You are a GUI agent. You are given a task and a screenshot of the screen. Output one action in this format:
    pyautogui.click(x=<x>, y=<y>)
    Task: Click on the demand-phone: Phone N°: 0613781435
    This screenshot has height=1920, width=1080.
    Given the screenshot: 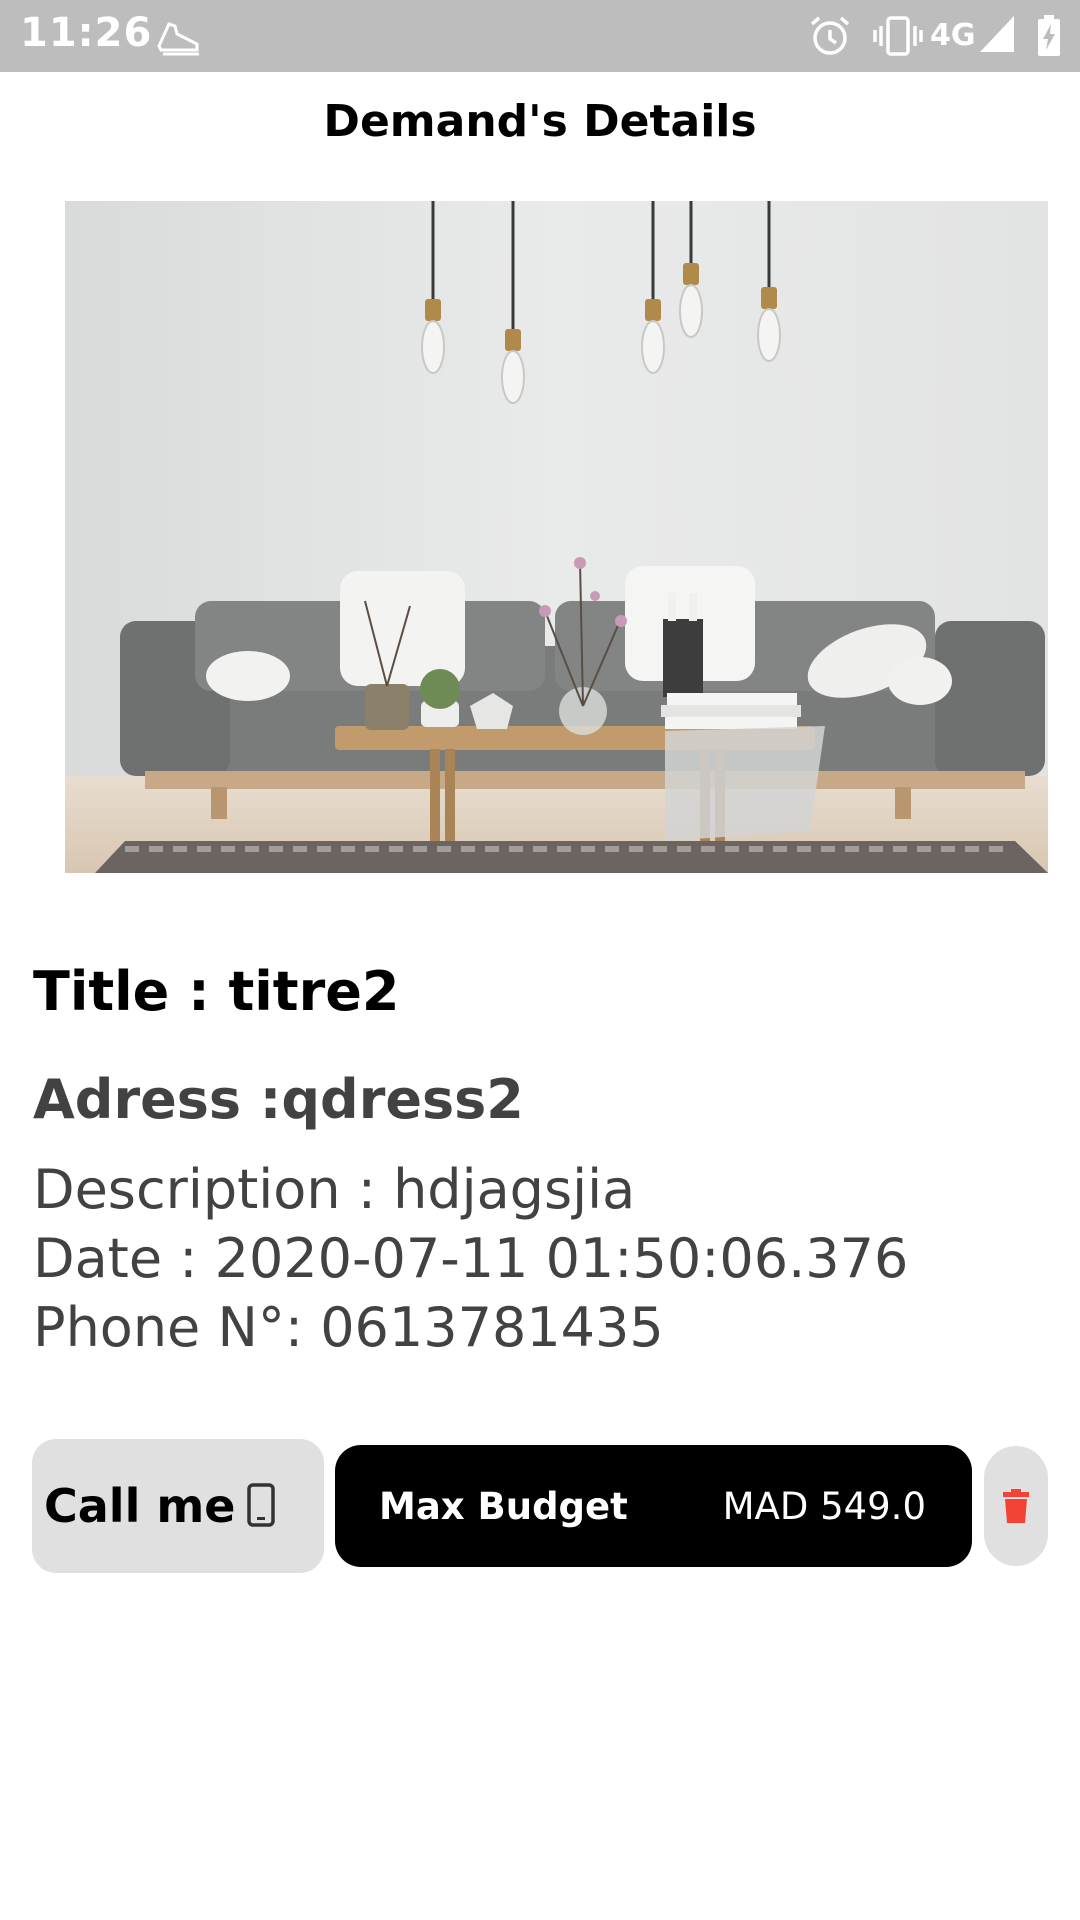 What is the action you would take?
    pyautogui.click(x=348, y=1327)
    